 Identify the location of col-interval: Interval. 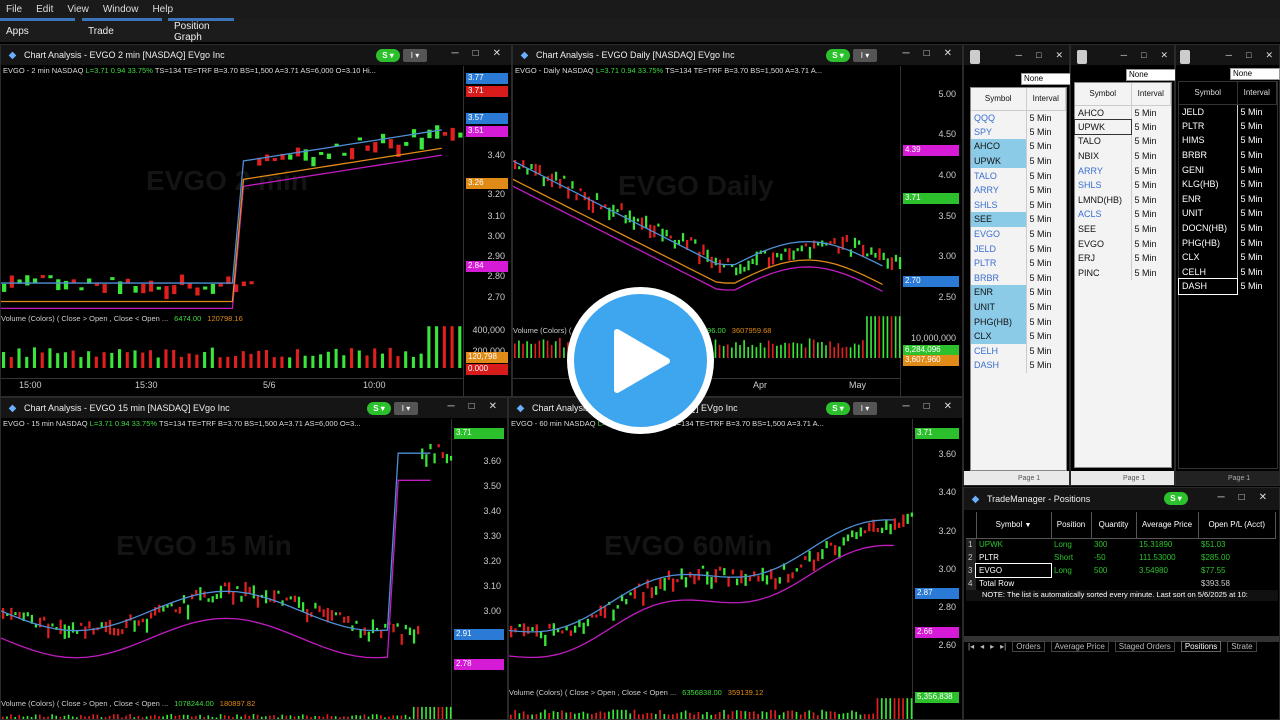
(1151, 94).